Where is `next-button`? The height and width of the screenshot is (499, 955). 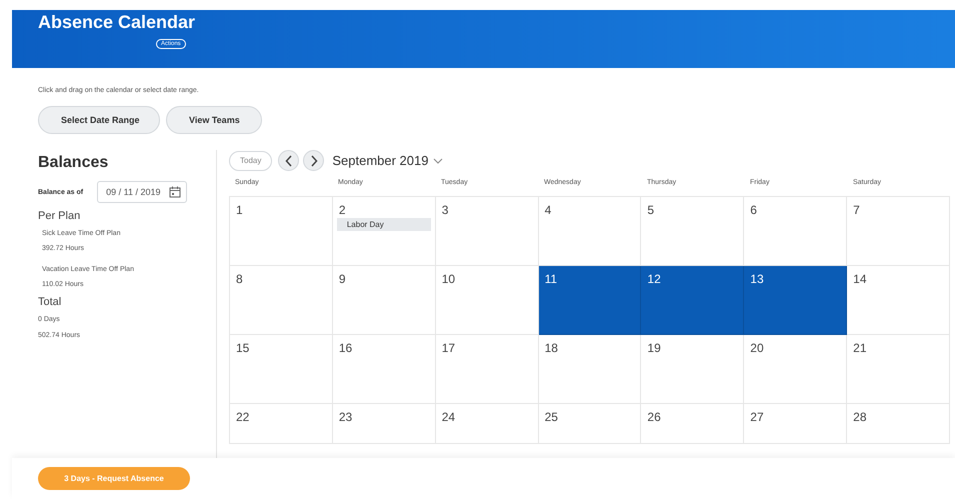 next-button is located at coordinates (313, 160).